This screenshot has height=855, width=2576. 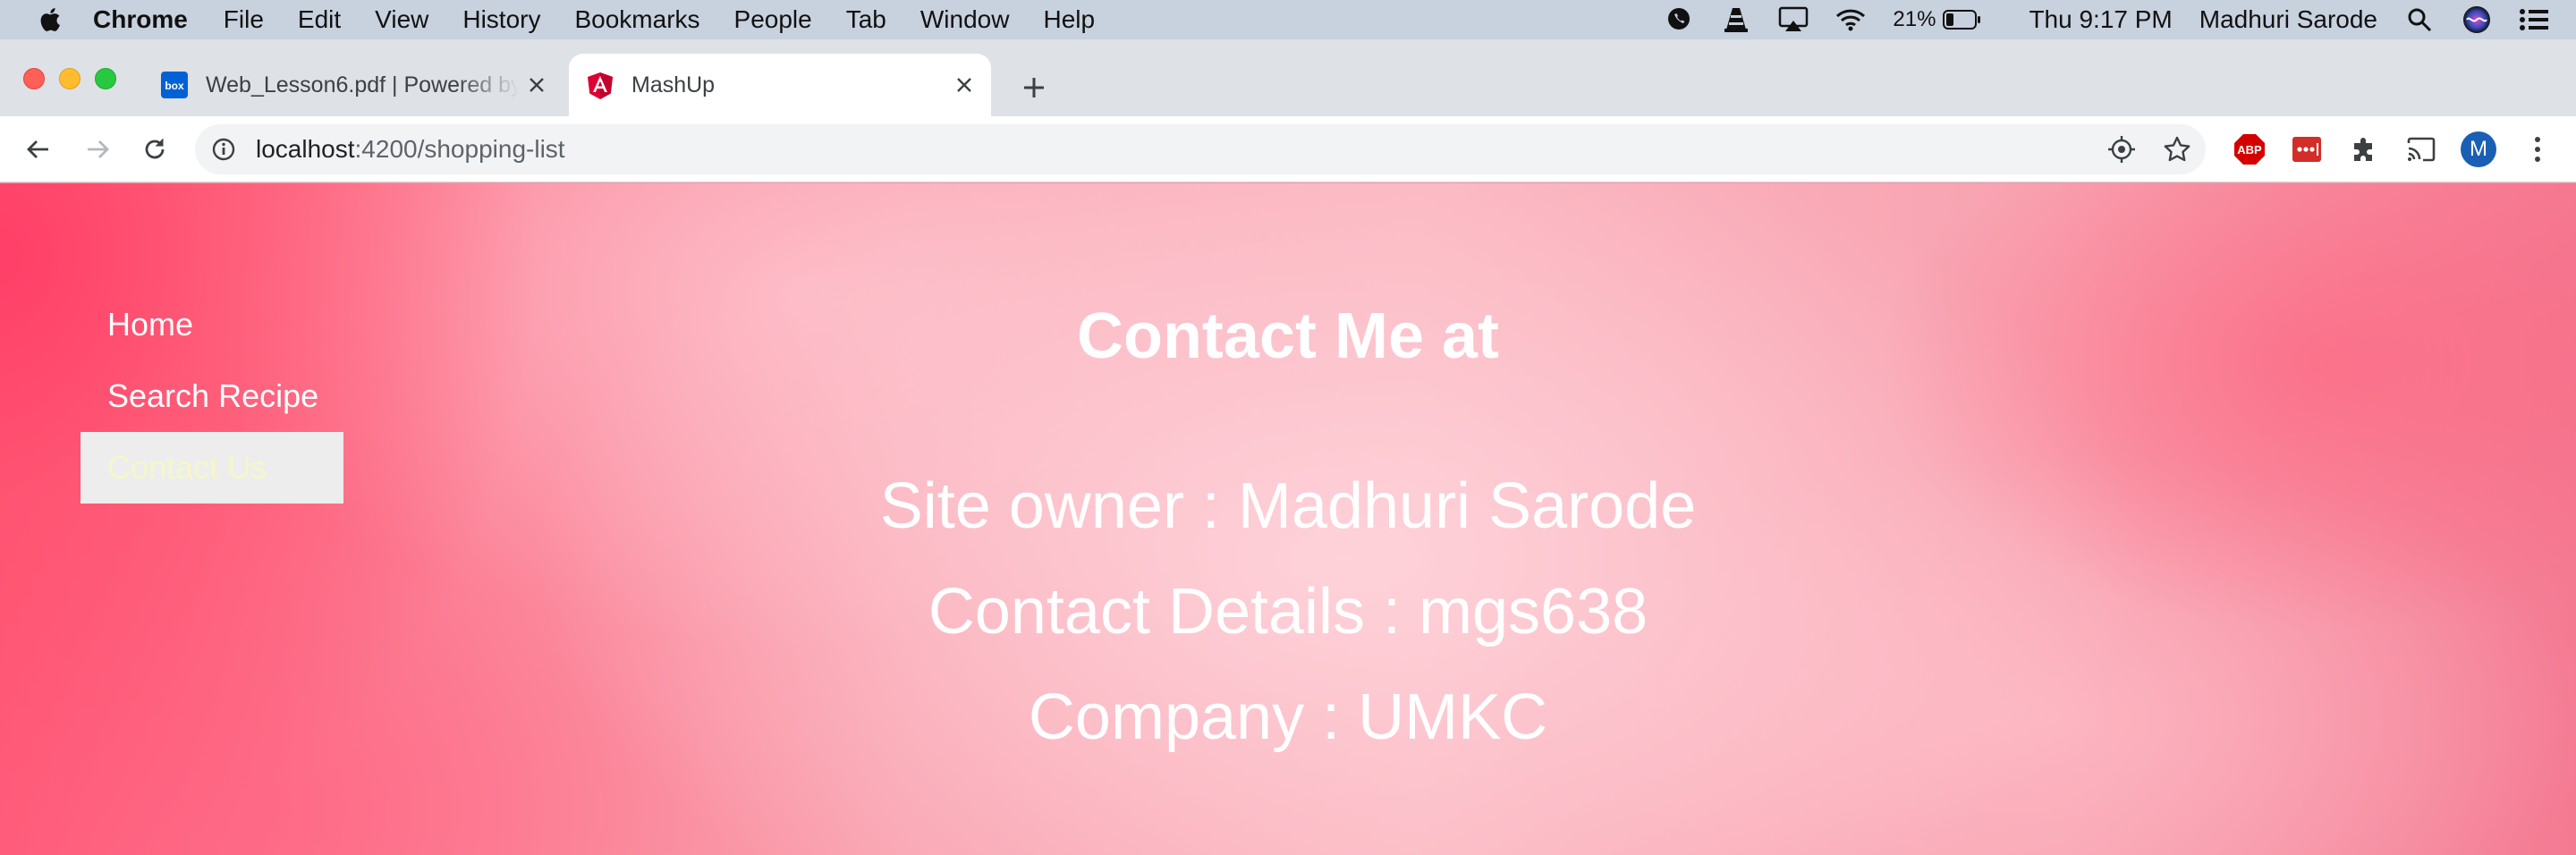 I want to click on tab-title: Web_Lesson6.pdf | Powered by Box, so click(x=362, y=85).